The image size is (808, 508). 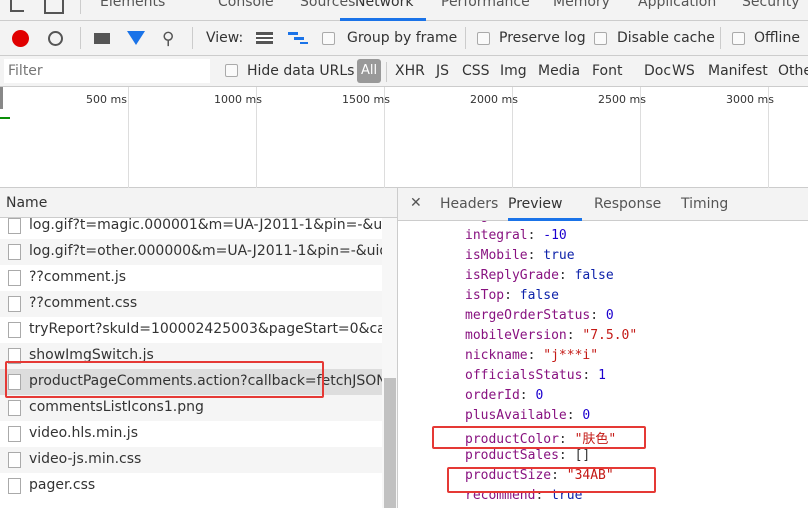 What do you see at coordinates (483, 38) in the screenshot?
I see `preserve-log-checkbox` at bounding box center [483, 38].